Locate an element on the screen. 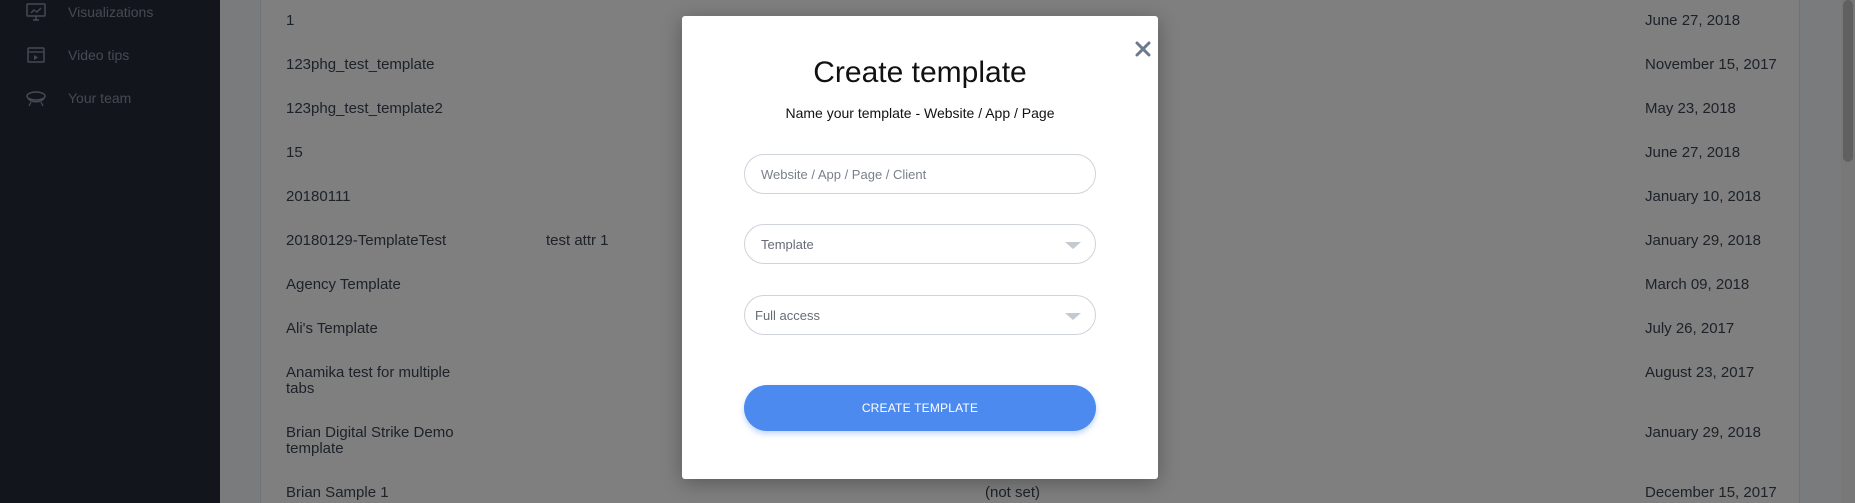 This screenshot has height=503, width=1855. access-select-value: Full access is located at coordinates (788, 315).